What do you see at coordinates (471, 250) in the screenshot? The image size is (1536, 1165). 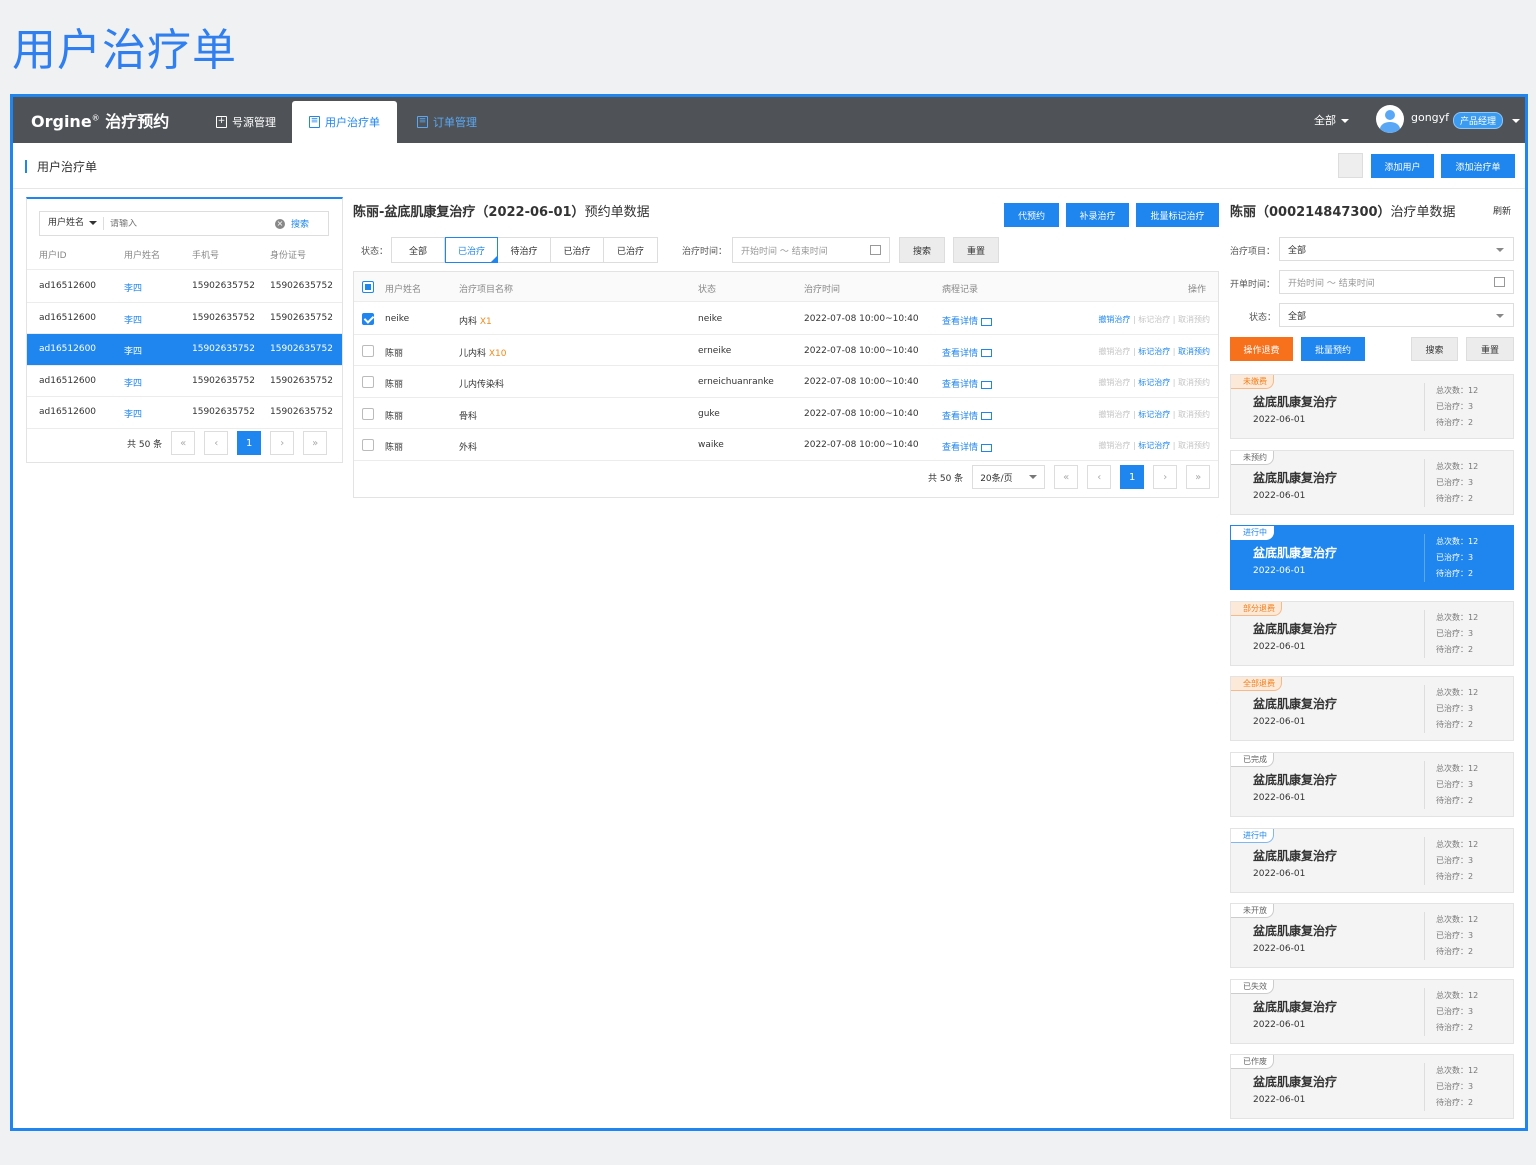 I see `status-tab-treated: 已治疗` at bounding box center [471, 250].